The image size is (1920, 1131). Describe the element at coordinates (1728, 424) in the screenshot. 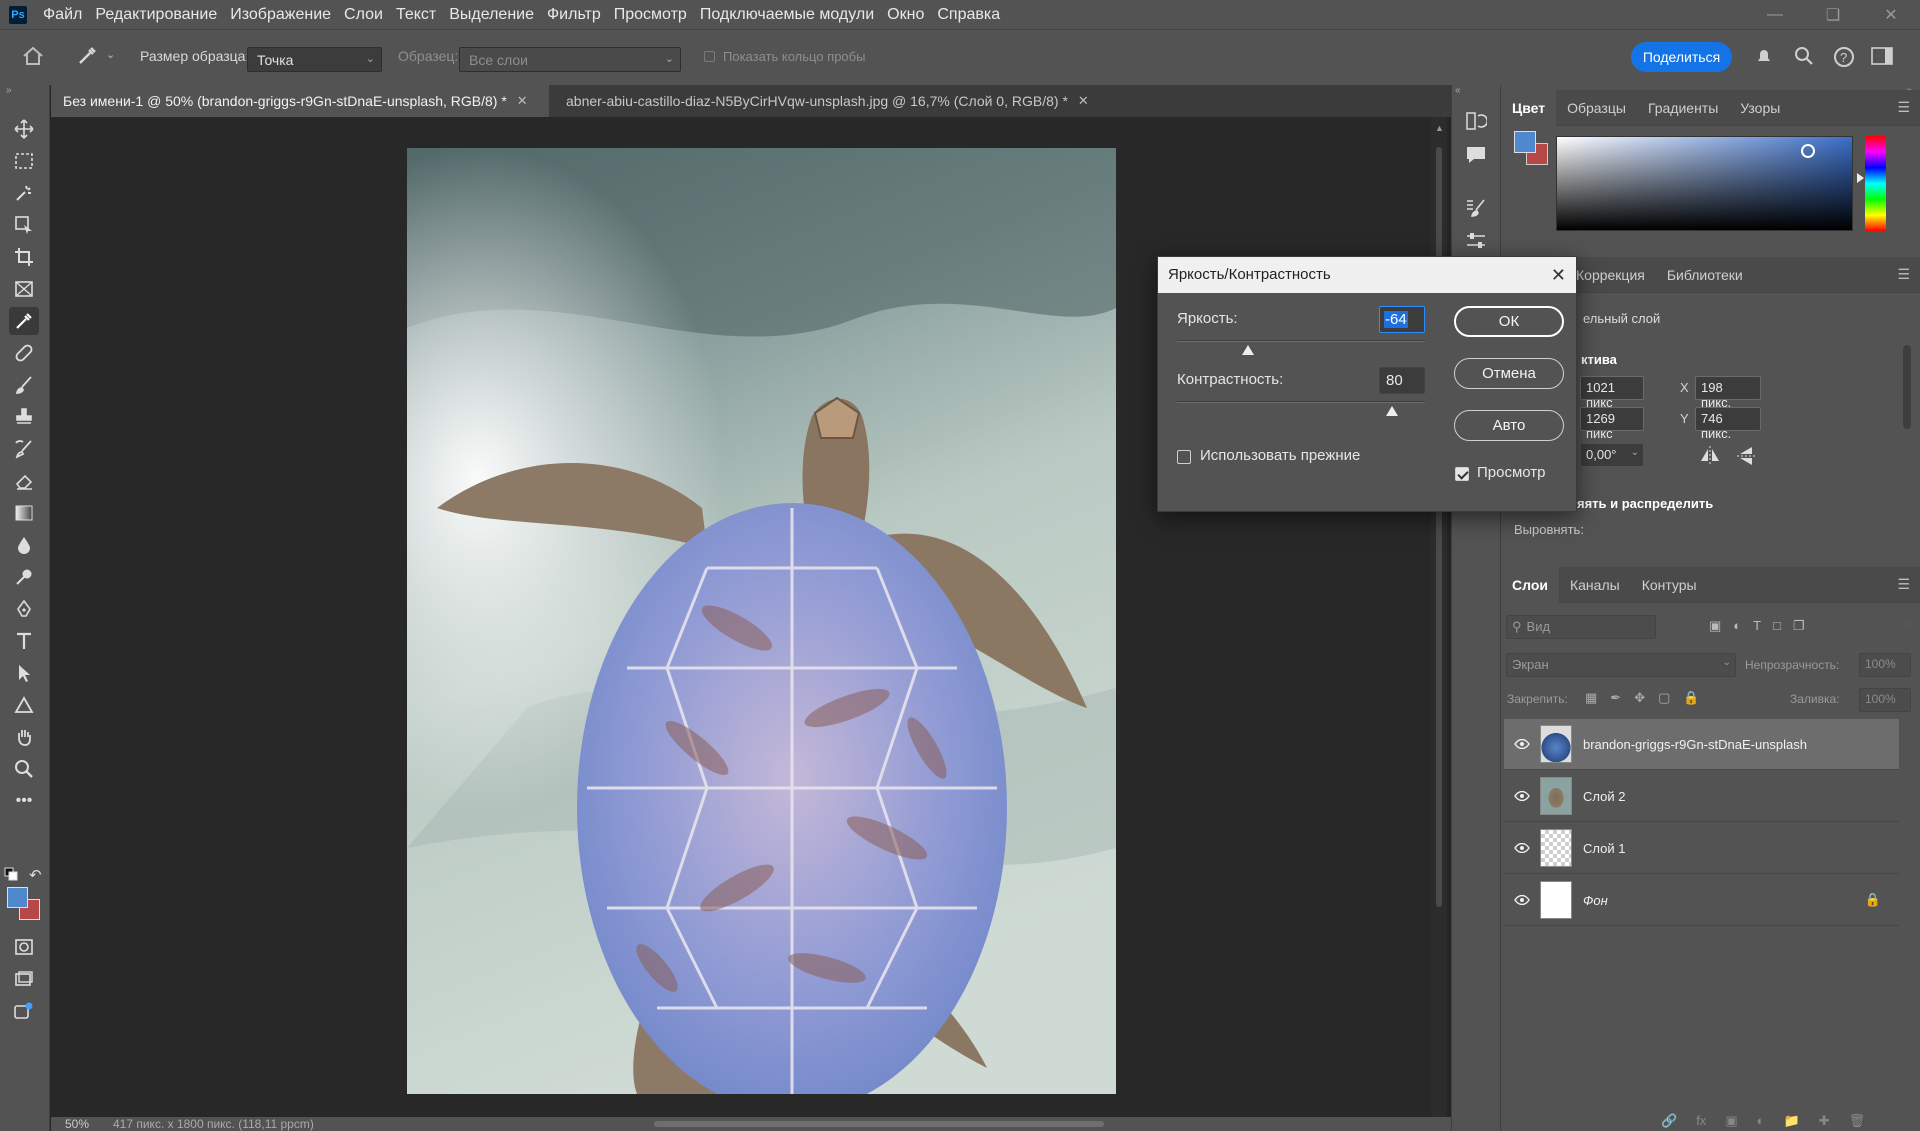

I see `y-field: 746 пикс.` at that location.